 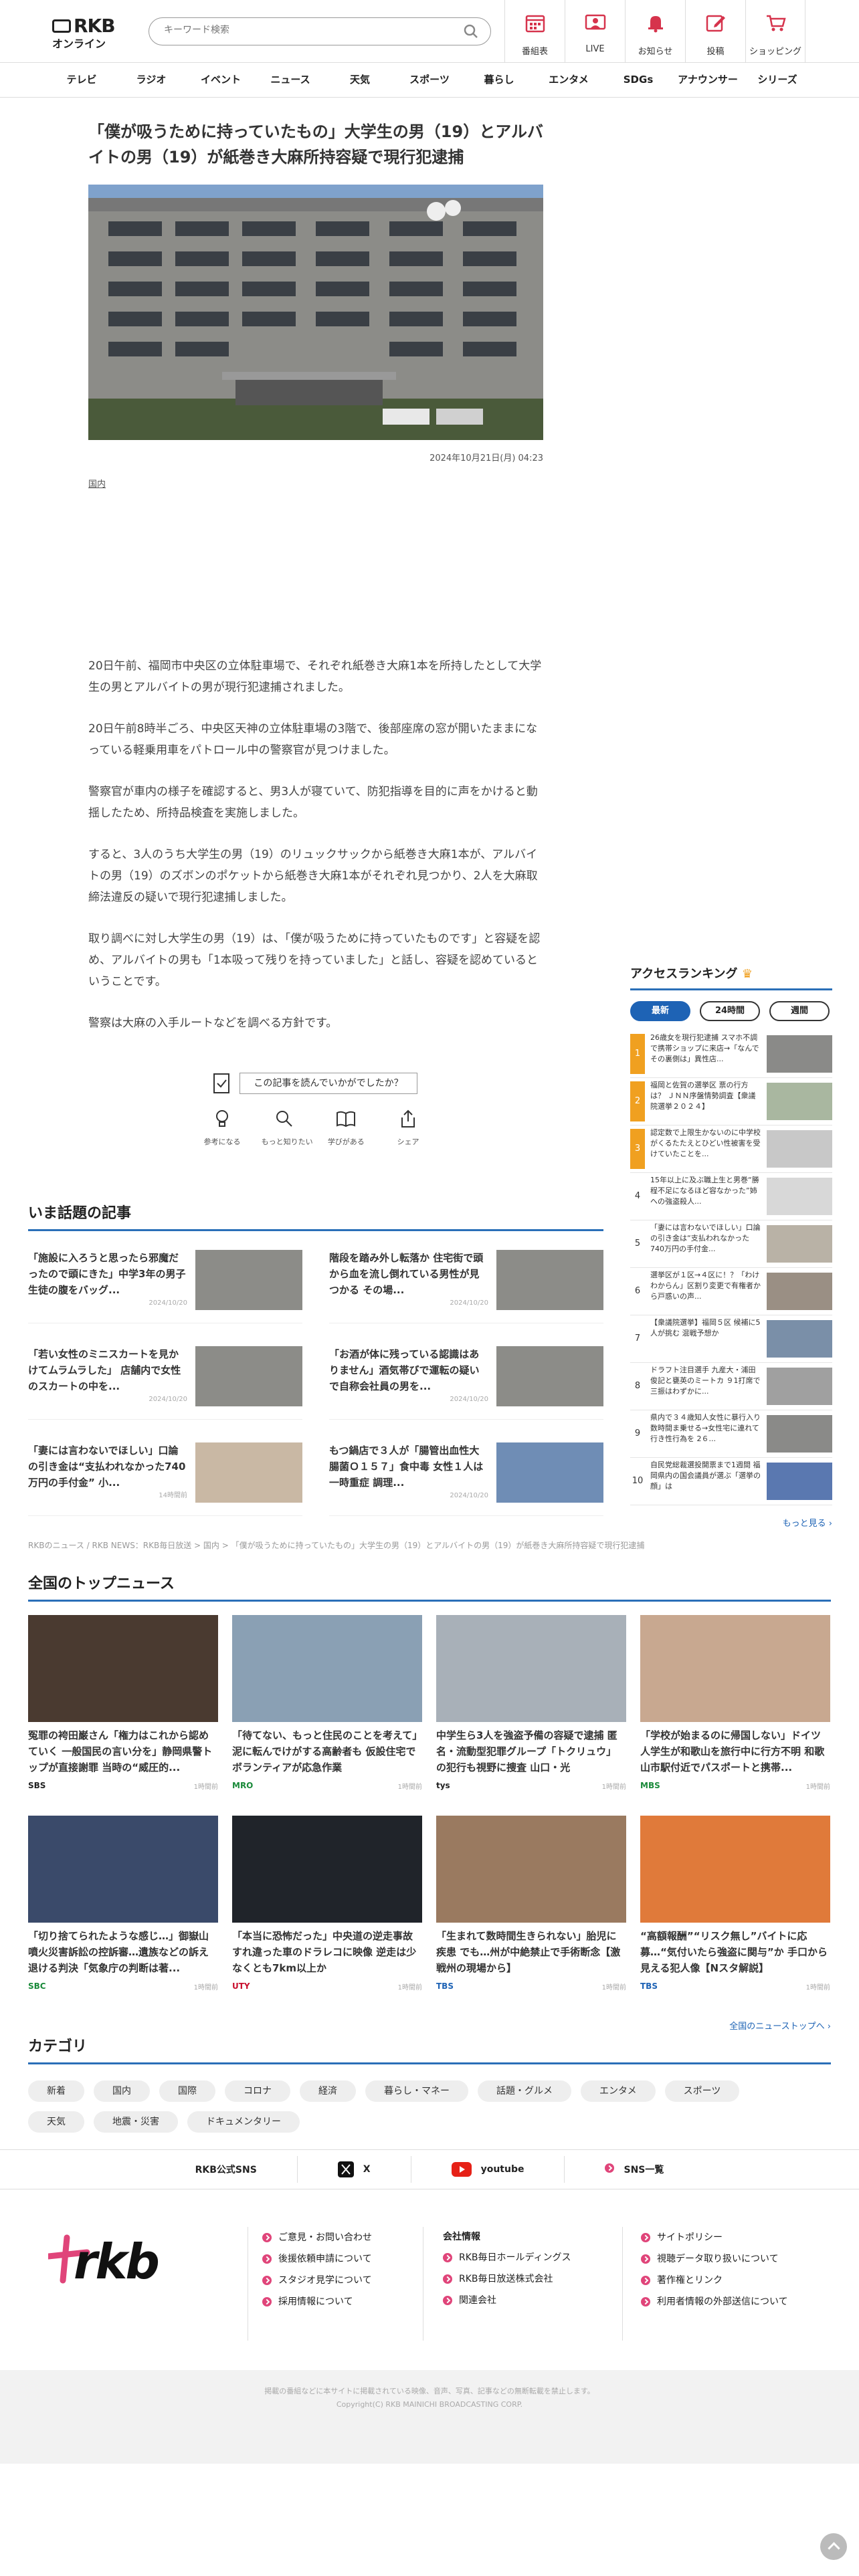 I want to click on back-to-top-button, so click(x=833, y=2547).